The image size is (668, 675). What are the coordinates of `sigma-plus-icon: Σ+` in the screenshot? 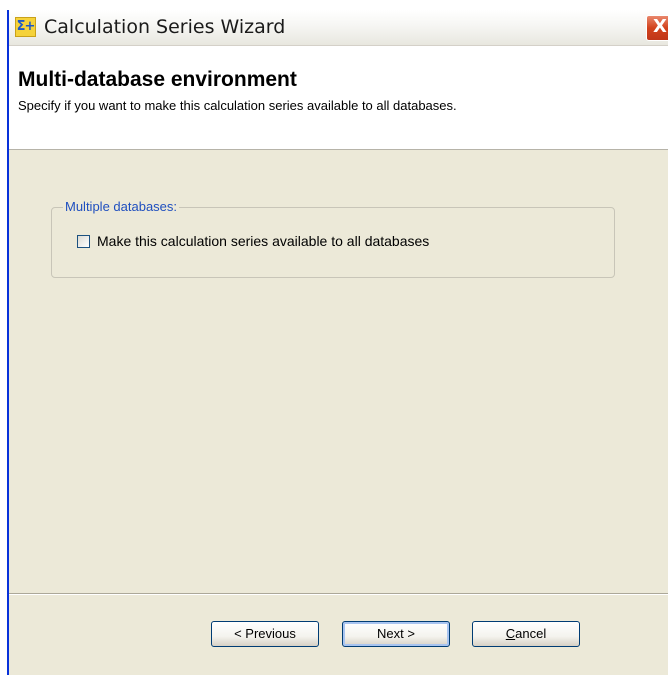 It's located at (25, 27).